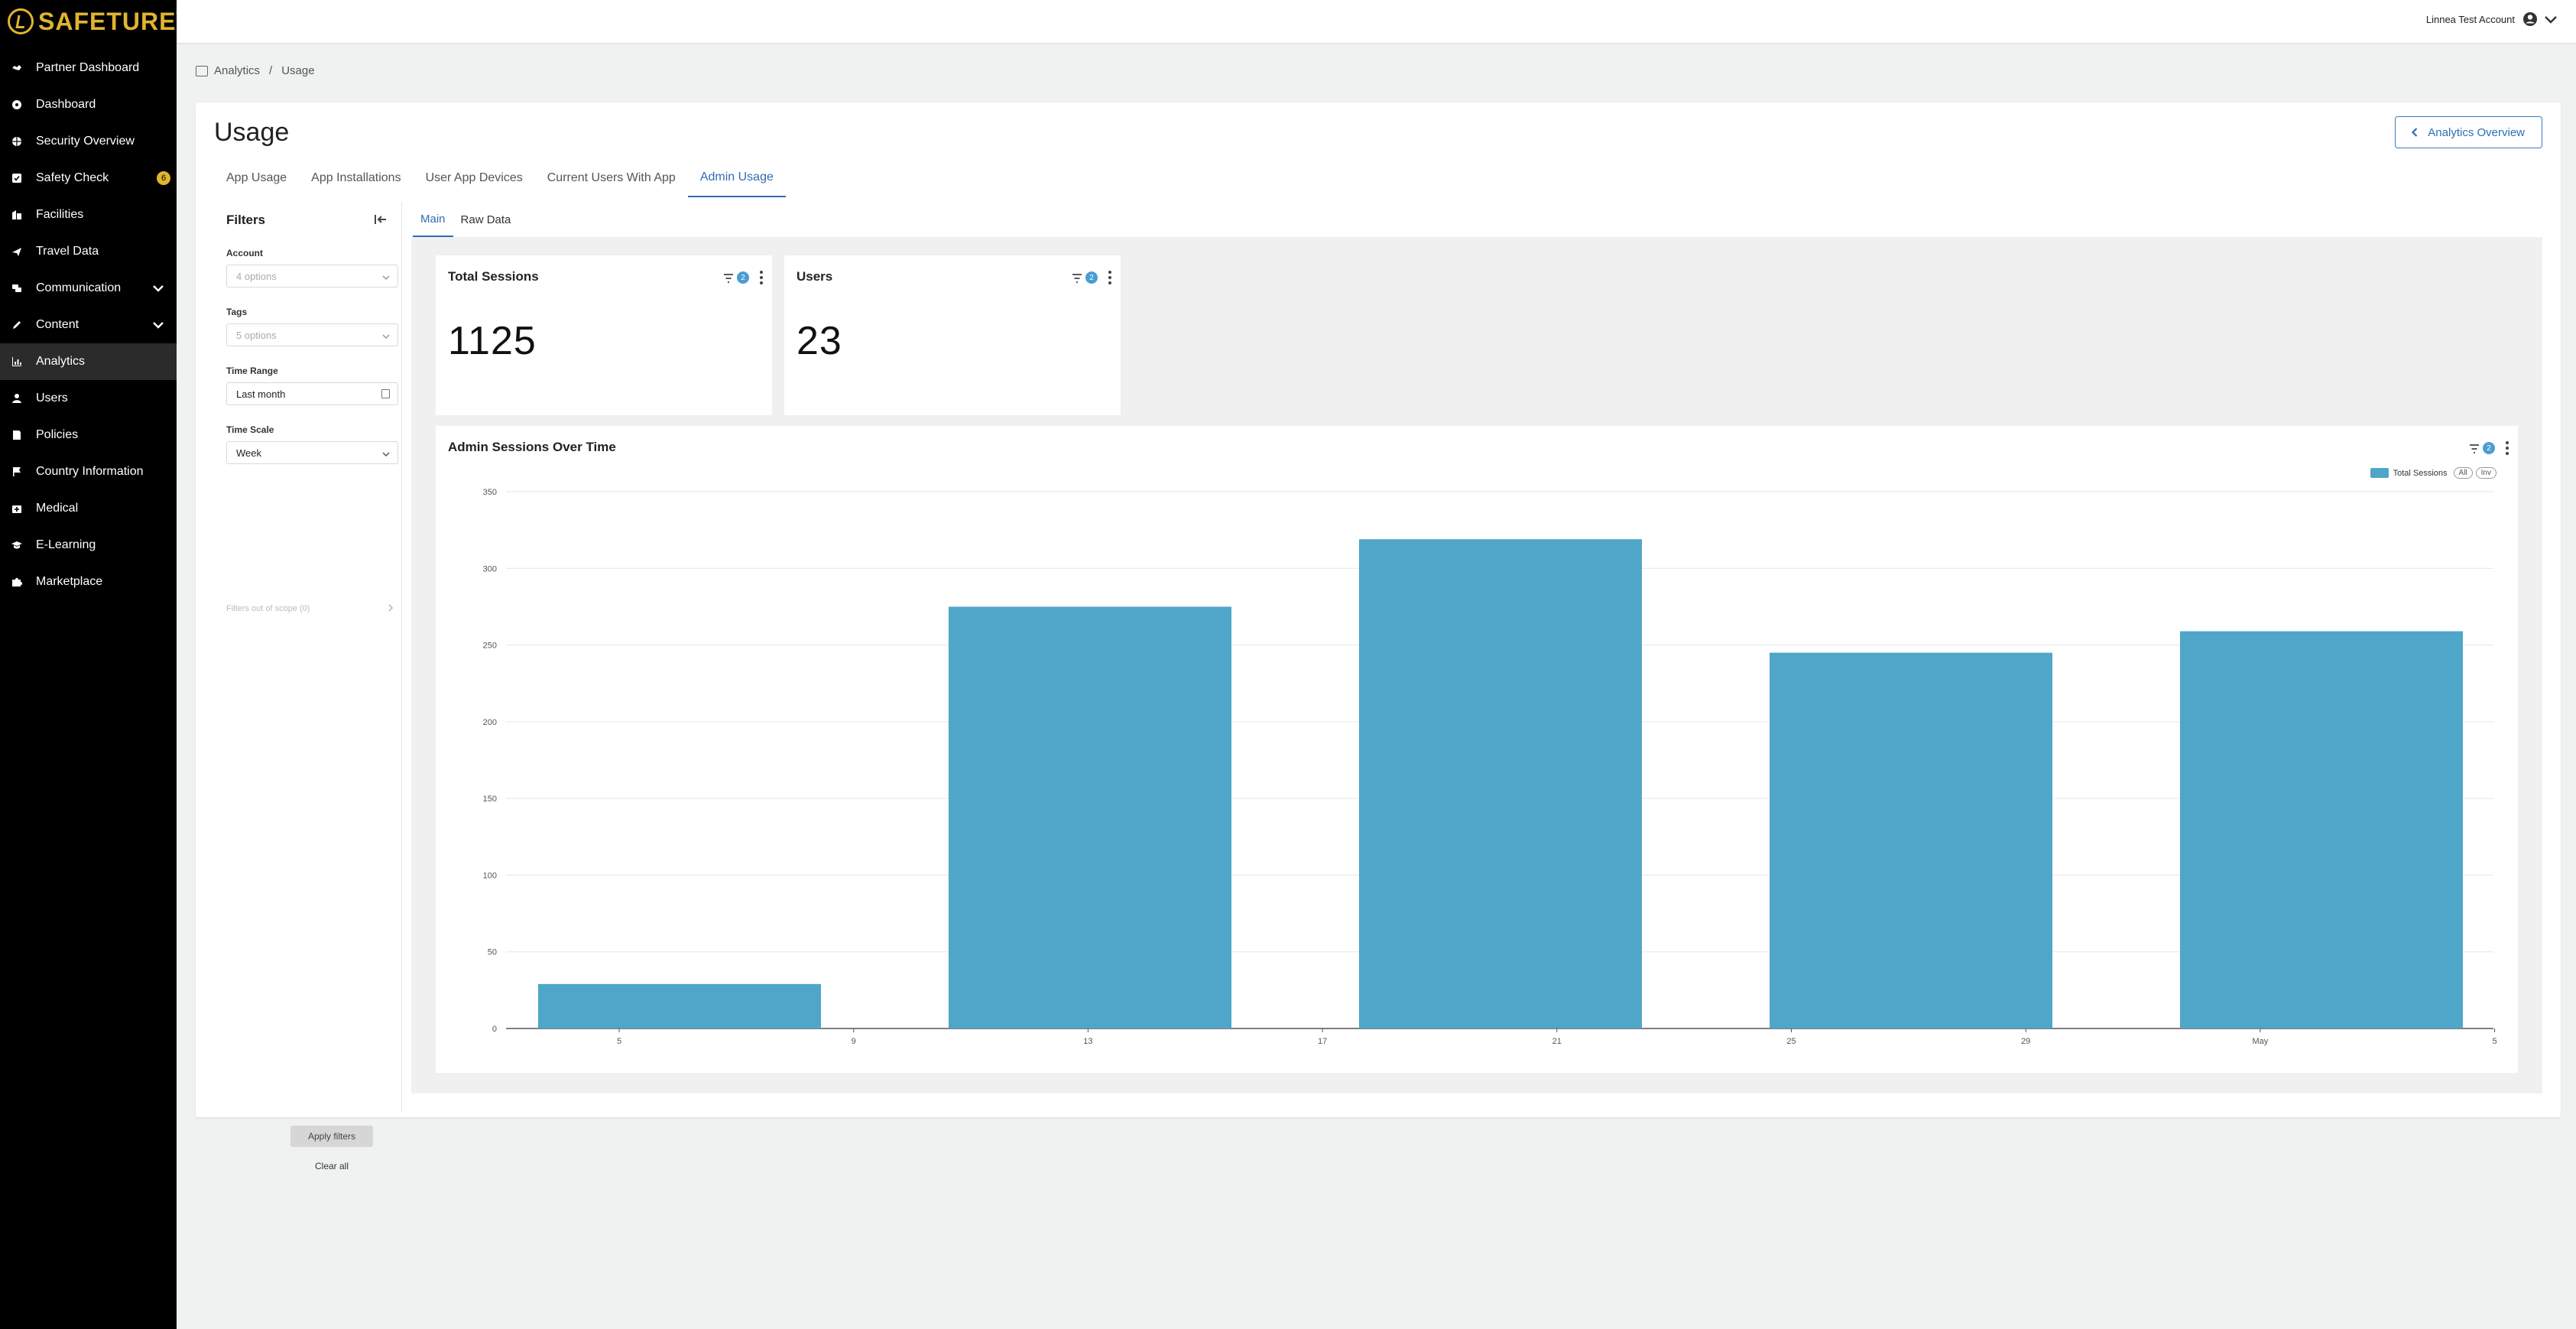 This screenshot has width=2576, height=1329. I want to click on sidebar-item-partner-dashboard: Partner Dashboard, so click(88, 68).